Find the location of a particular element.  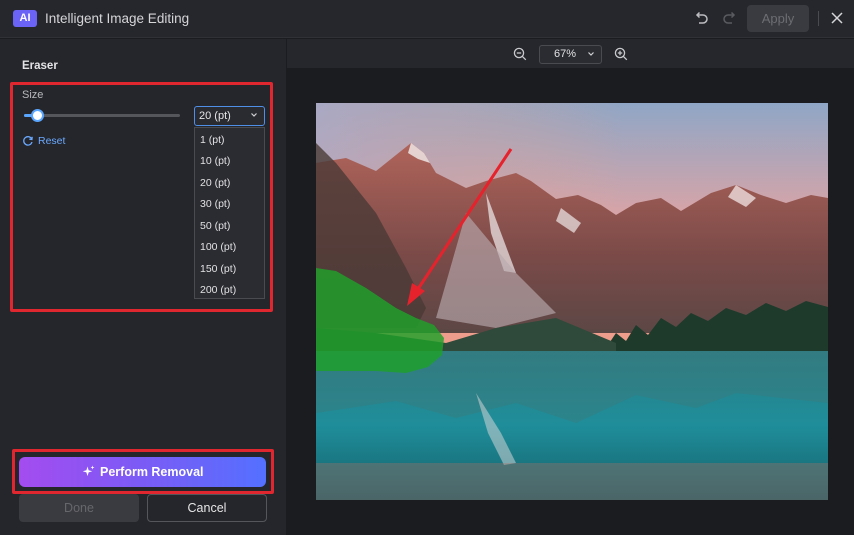

zoom-in-icon is located at coordinates (621, 54).